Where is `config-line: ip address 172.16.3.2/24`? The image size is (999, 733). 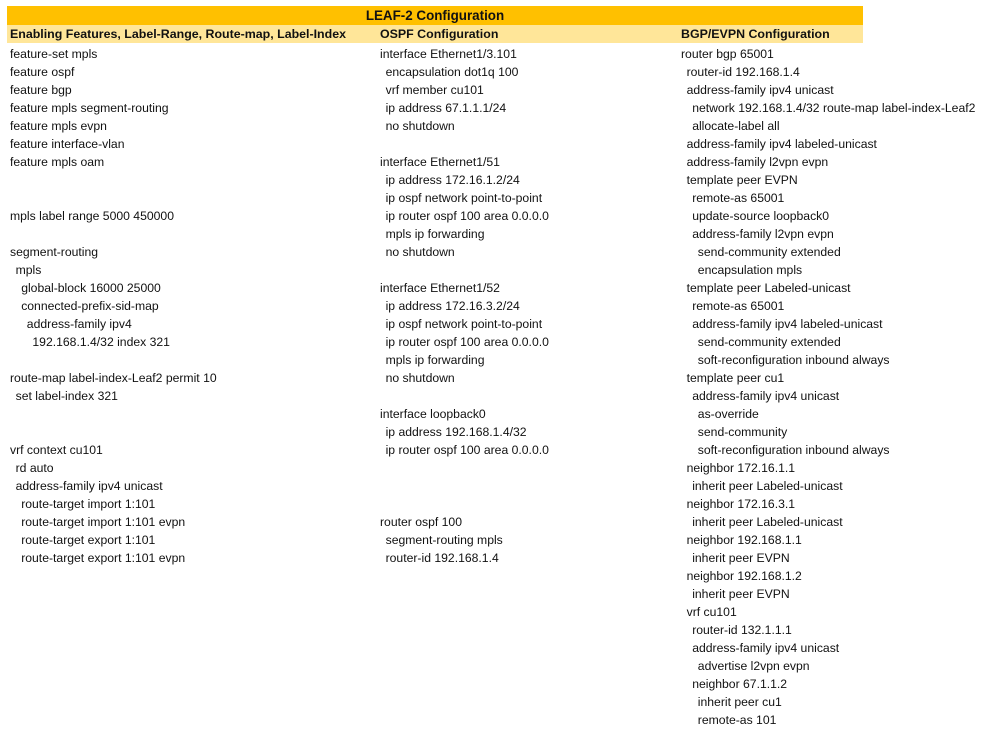 config-line: ip address 172.16.3.2/24 is located at coordinates (452, 306).